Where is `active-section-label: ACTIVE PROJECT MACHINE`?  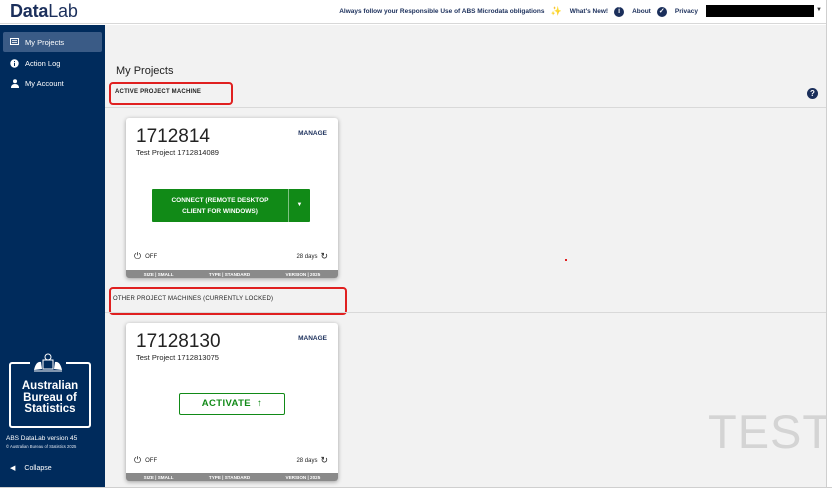
active-section-label: ACTIVE PROJECT MACHINE is located at coordinates (158, 92).